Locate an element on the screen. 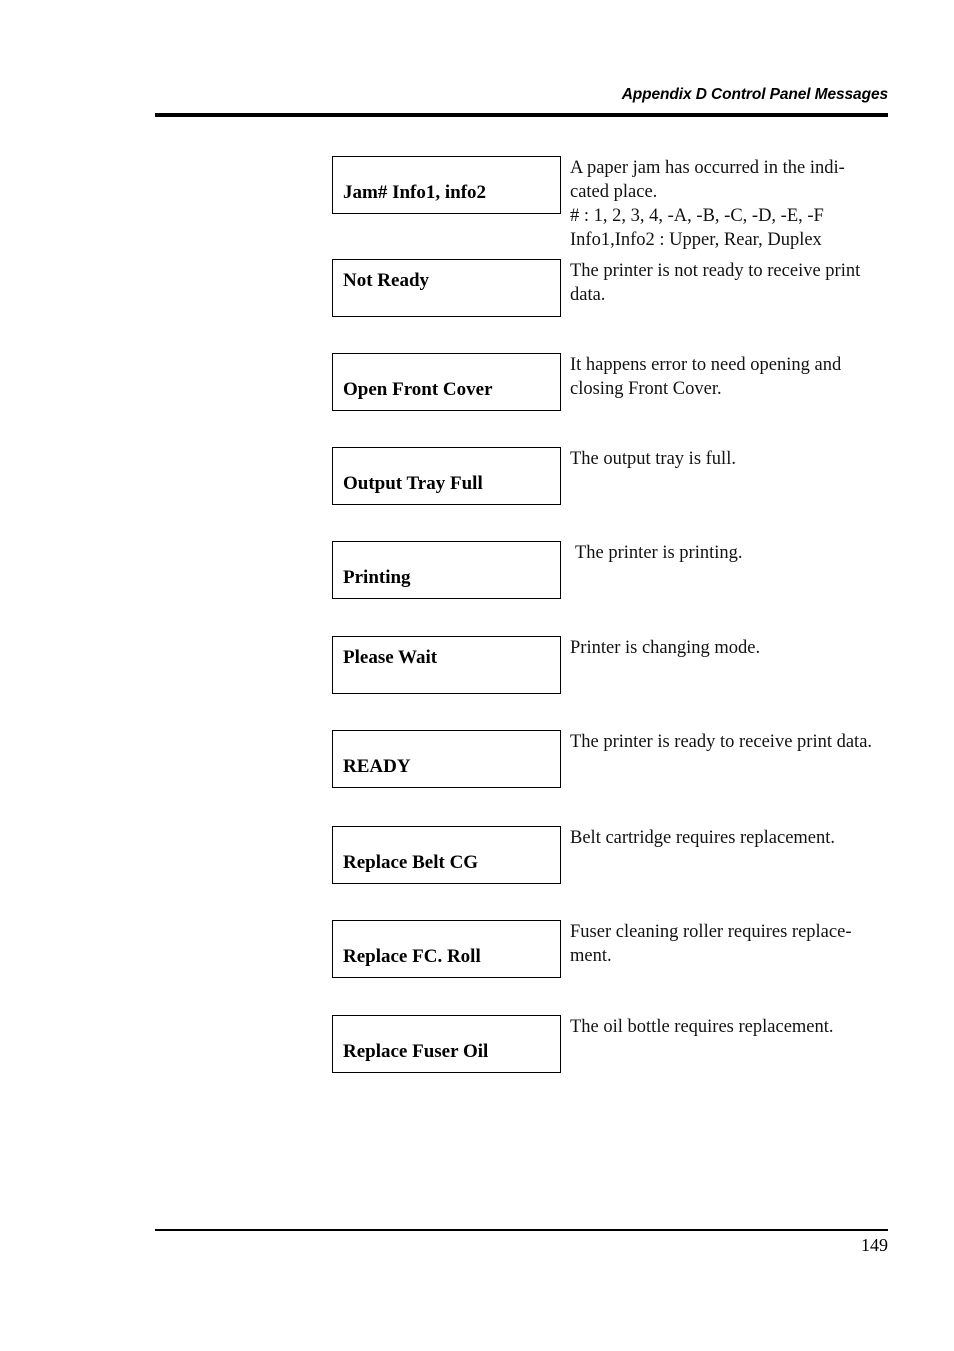 This screenshot has height=1351, width=954. message-description: The printer is printing. is located at coordinates (736, 553).